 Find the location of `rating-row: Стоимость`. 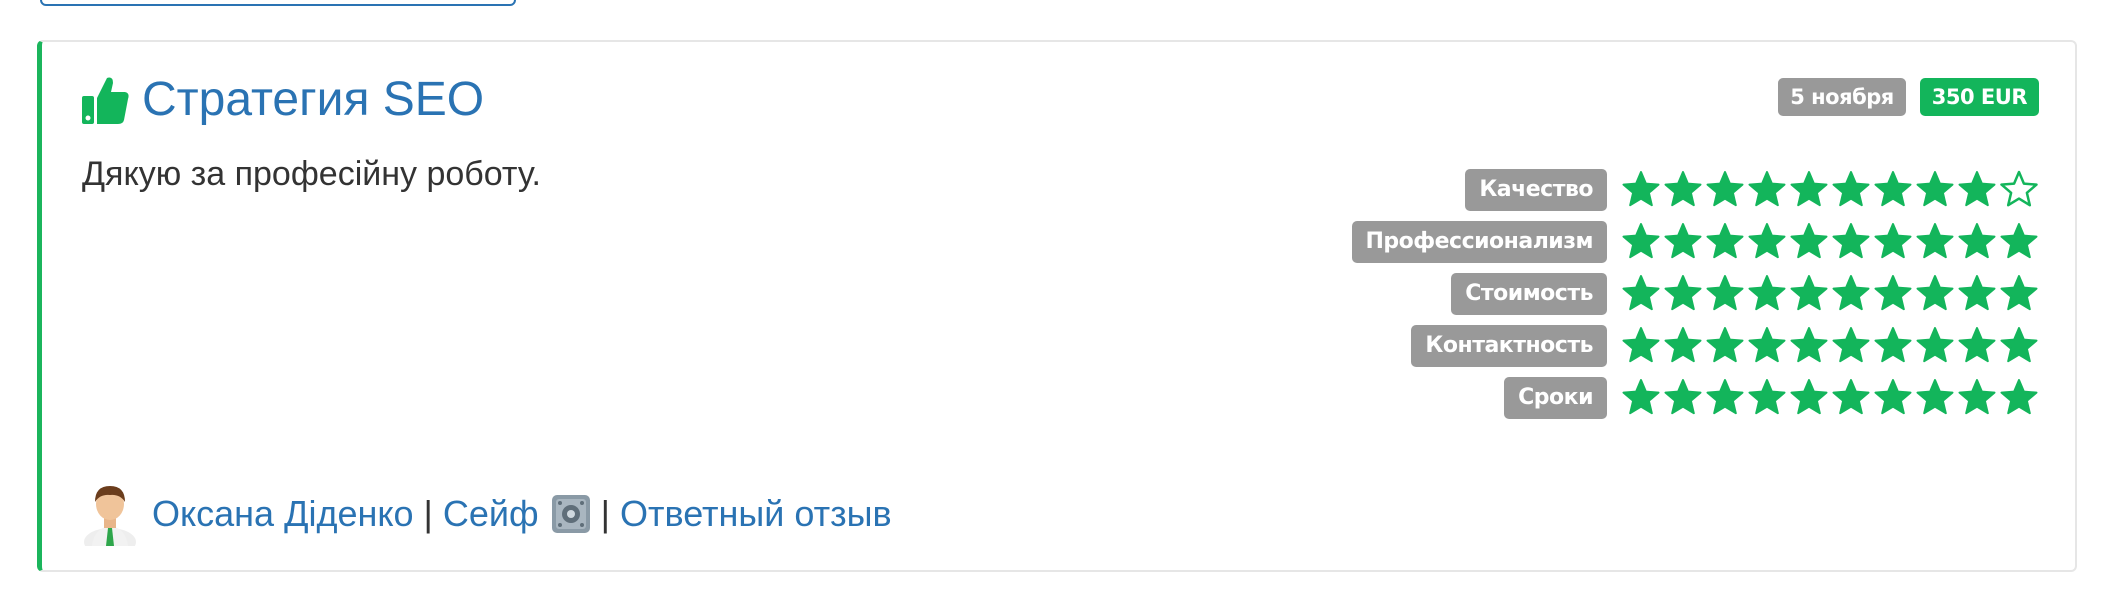

rating-row: Стоимость is located at coordinates (1745, 294).